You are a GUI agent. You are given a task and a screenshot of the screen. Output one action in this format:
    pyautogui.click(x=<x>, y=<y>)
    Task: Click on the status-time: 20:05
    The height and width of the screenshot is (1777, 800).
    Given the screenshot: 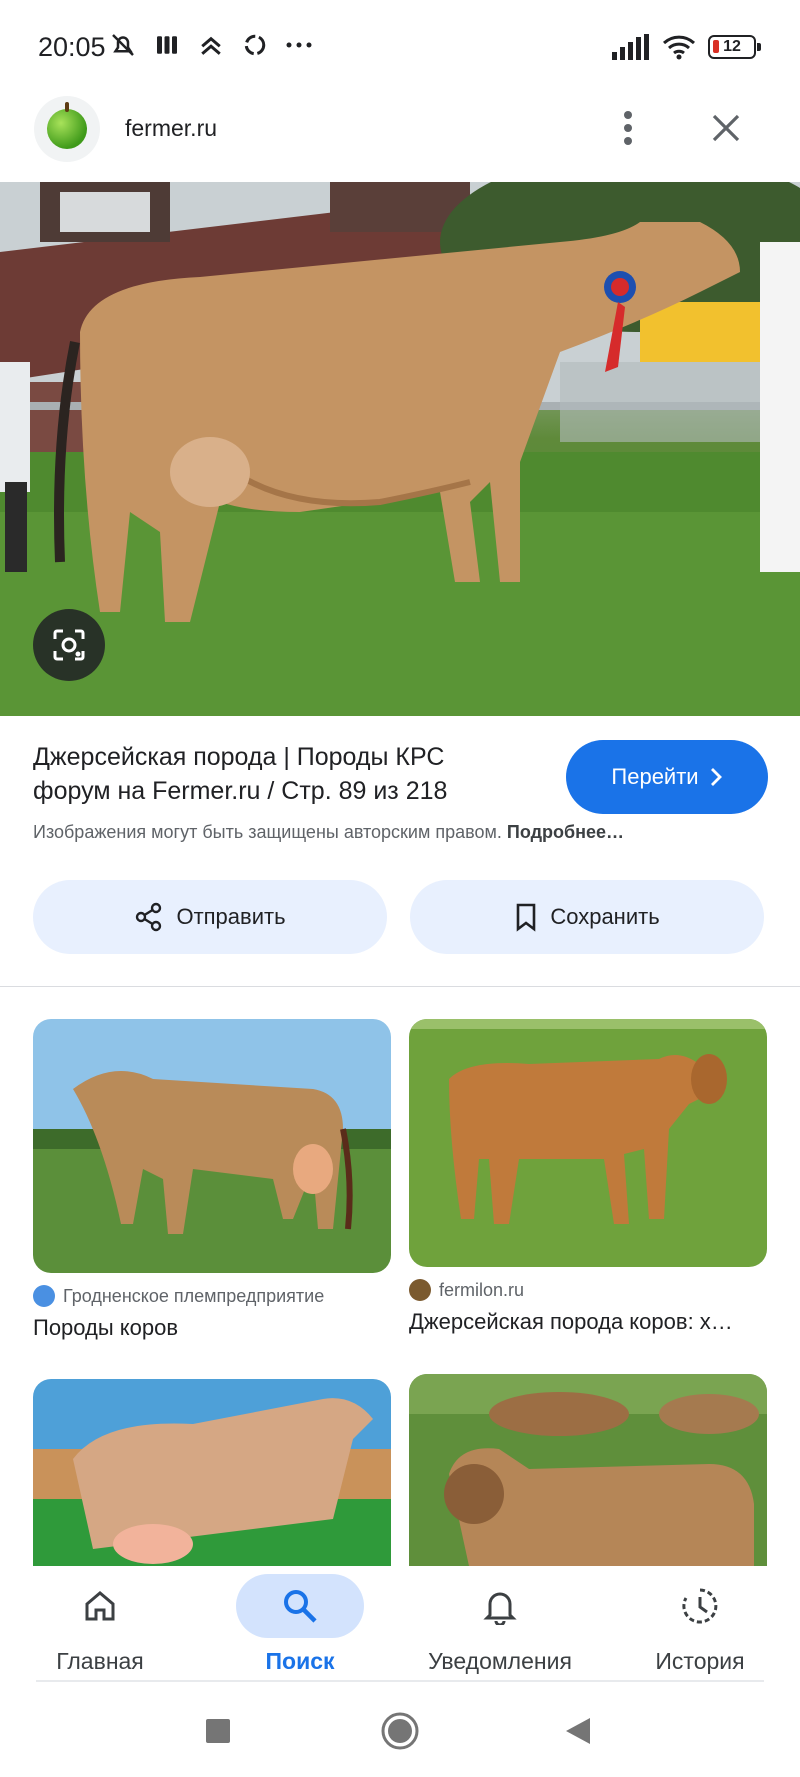 What is the action you would take?
    pyautogui.click(x=72, y=47)
    